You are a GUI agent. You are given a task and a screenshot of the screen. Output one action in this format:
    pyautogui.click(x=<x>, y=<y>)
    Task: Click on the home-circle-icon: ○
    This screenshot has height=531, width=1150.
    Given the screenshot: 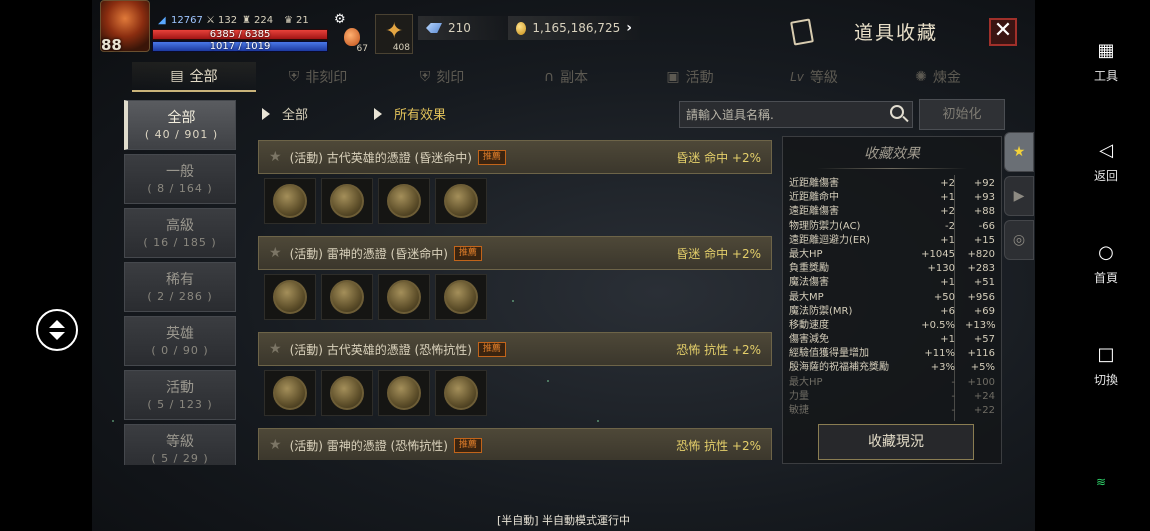 What is the action you would take?
    pyautogui.click(x=1106, y=252)
    